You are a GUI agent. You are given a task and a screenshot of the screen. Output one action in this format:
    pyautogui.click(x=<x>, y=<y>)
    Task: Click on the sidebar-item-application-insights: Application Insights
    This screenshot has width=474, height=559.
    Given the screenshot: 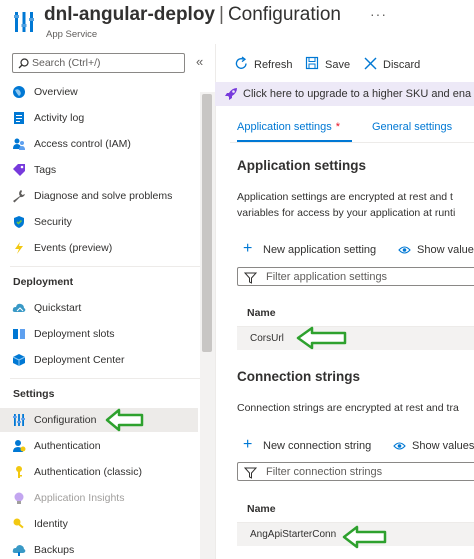 What is the action you would take?
    pyautogui.click(x=99, y=498)
    